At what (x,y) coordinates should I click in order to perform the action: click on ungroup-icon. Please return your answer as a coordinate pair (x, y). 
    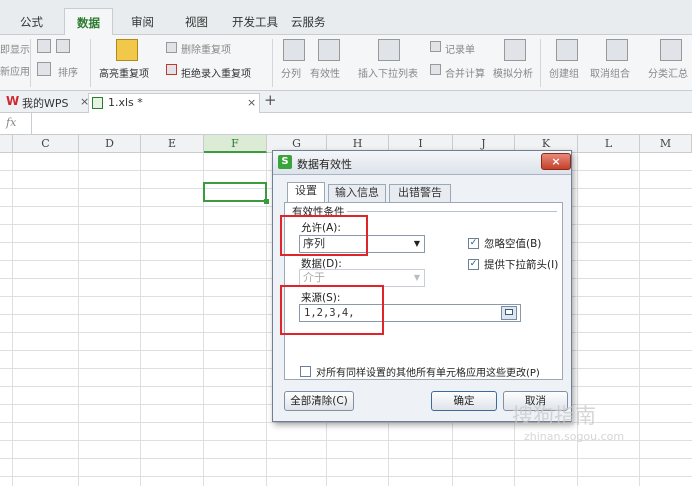
    Looking at the image, I should click on (617, 50).